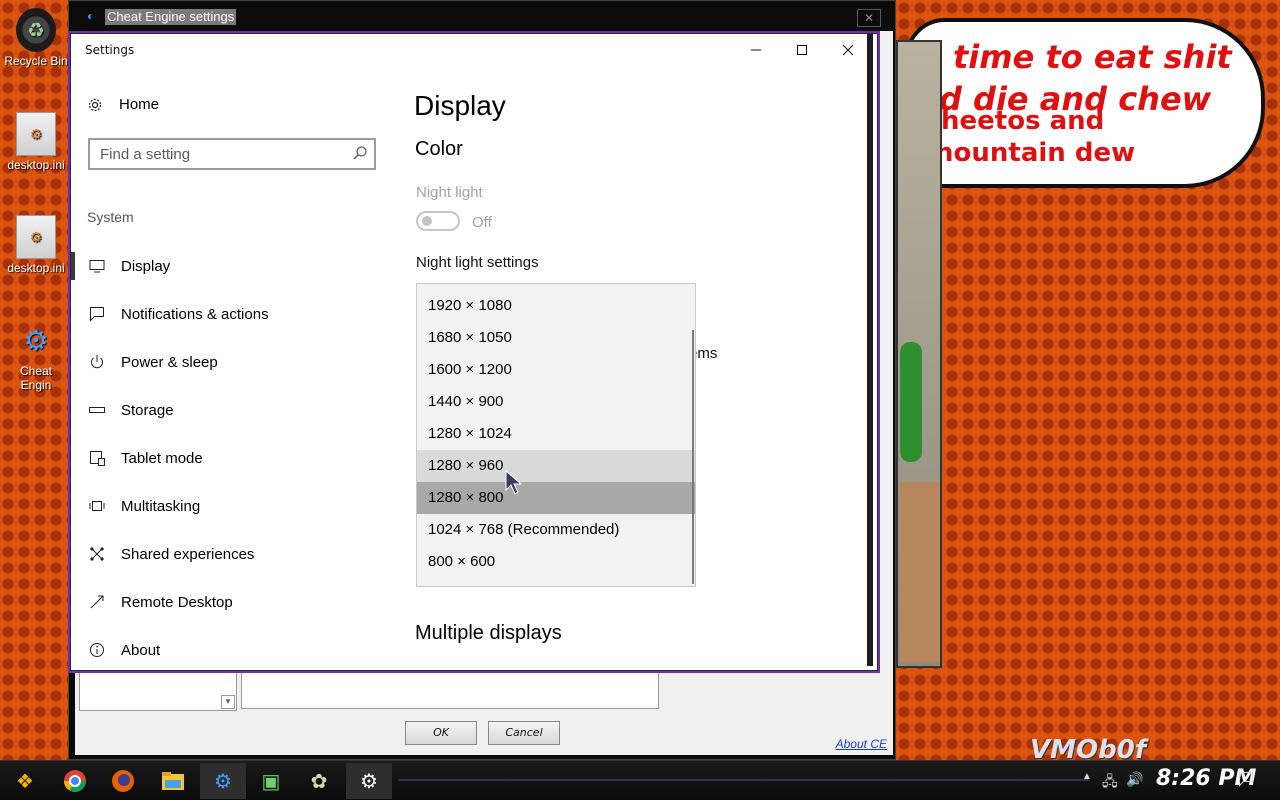  What do you see at coordinates (861, 744) in the screenshot?
I see `about-ce-link: About CE` at bounding box center [861, 744].